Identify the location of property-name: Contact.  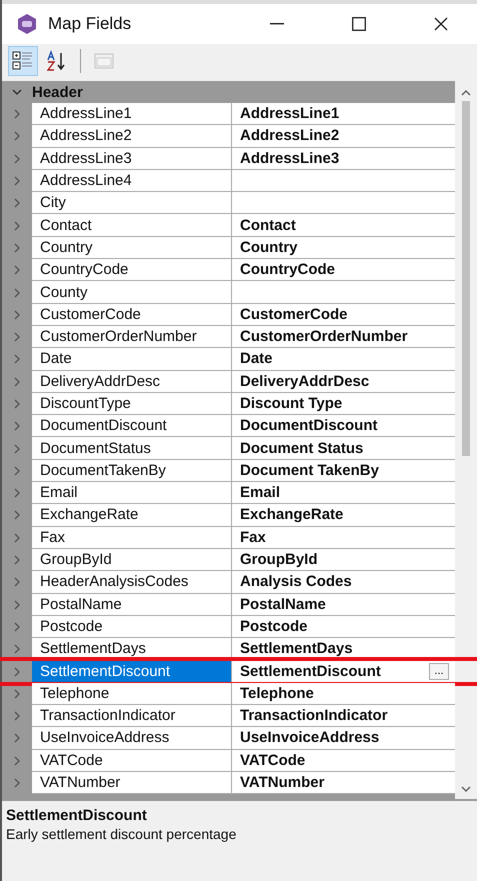
(132, 225).